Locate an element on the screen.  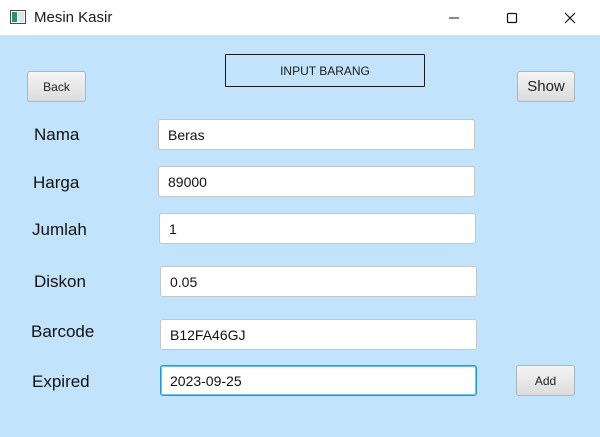
barcode-input is located at coordinates (318, 334).